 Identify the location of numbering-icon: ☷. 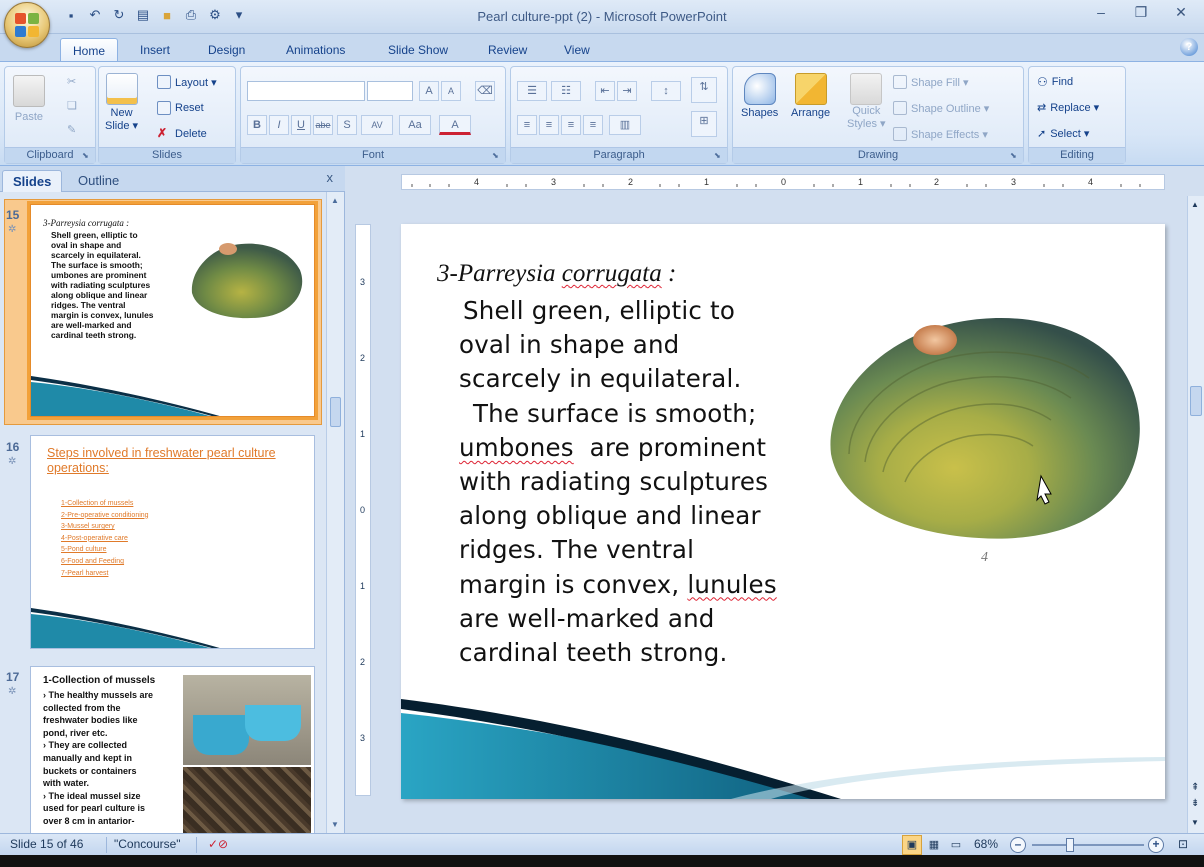
(566, 91).